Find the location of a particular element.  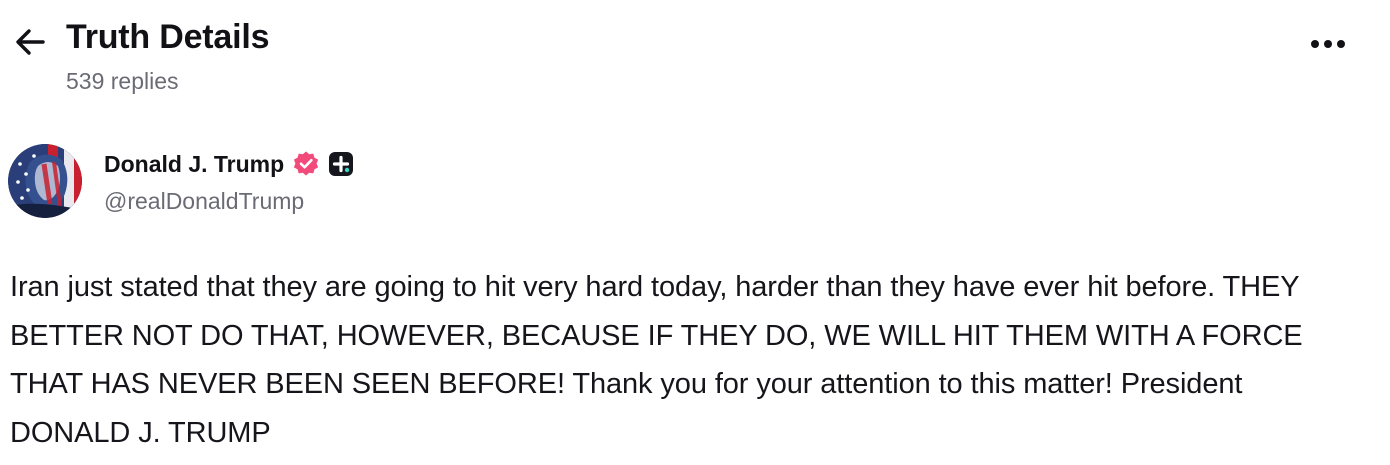

back-button is located at coordinates (30, 42).